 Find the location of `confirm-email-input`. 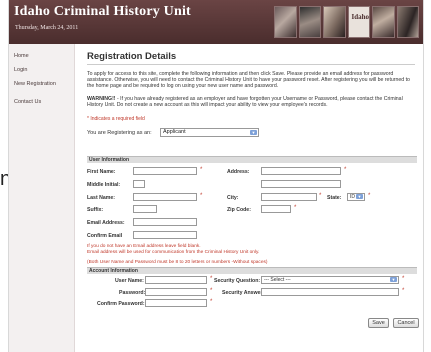

confirm-email-input is located at coordinates (165, 235).